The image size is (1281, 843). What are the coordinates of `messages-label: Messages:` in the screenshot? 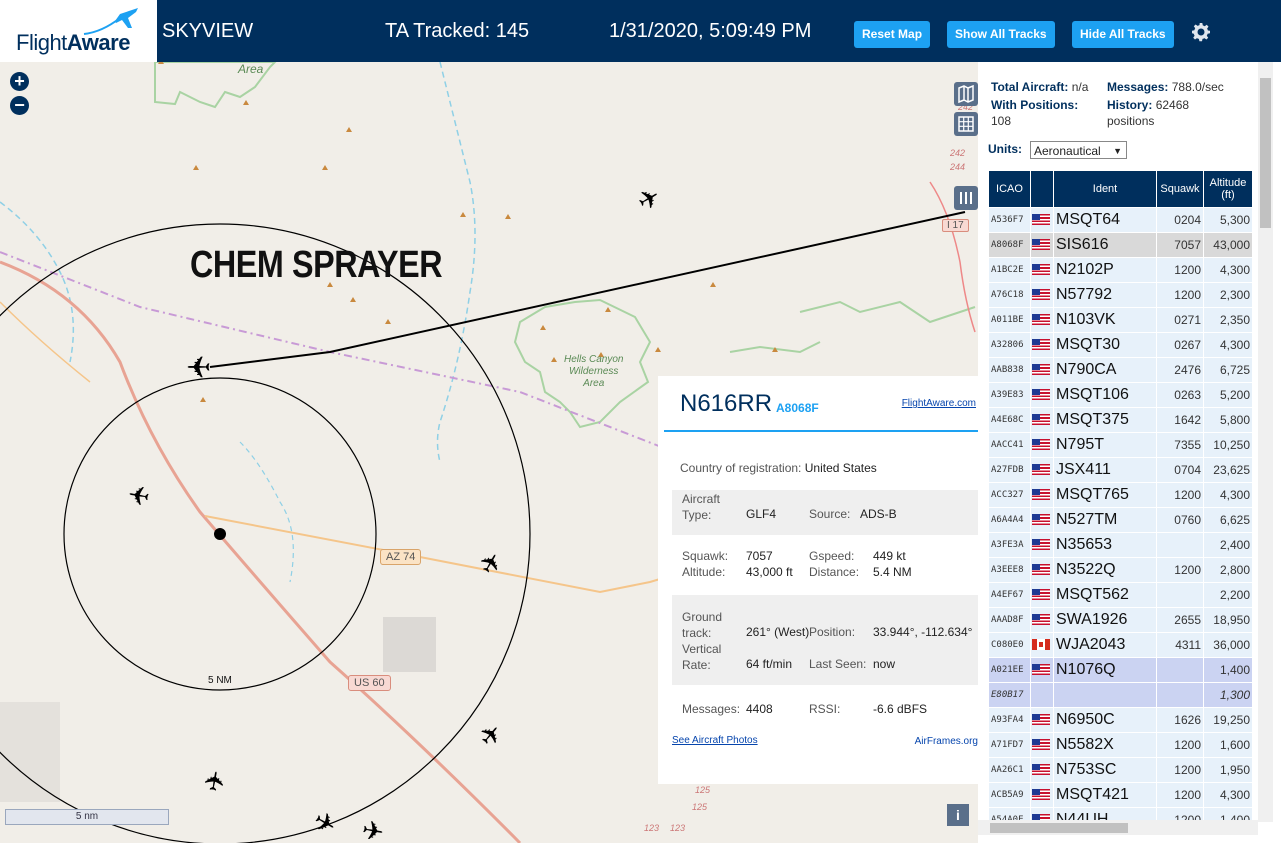 It's located at (711, 709).